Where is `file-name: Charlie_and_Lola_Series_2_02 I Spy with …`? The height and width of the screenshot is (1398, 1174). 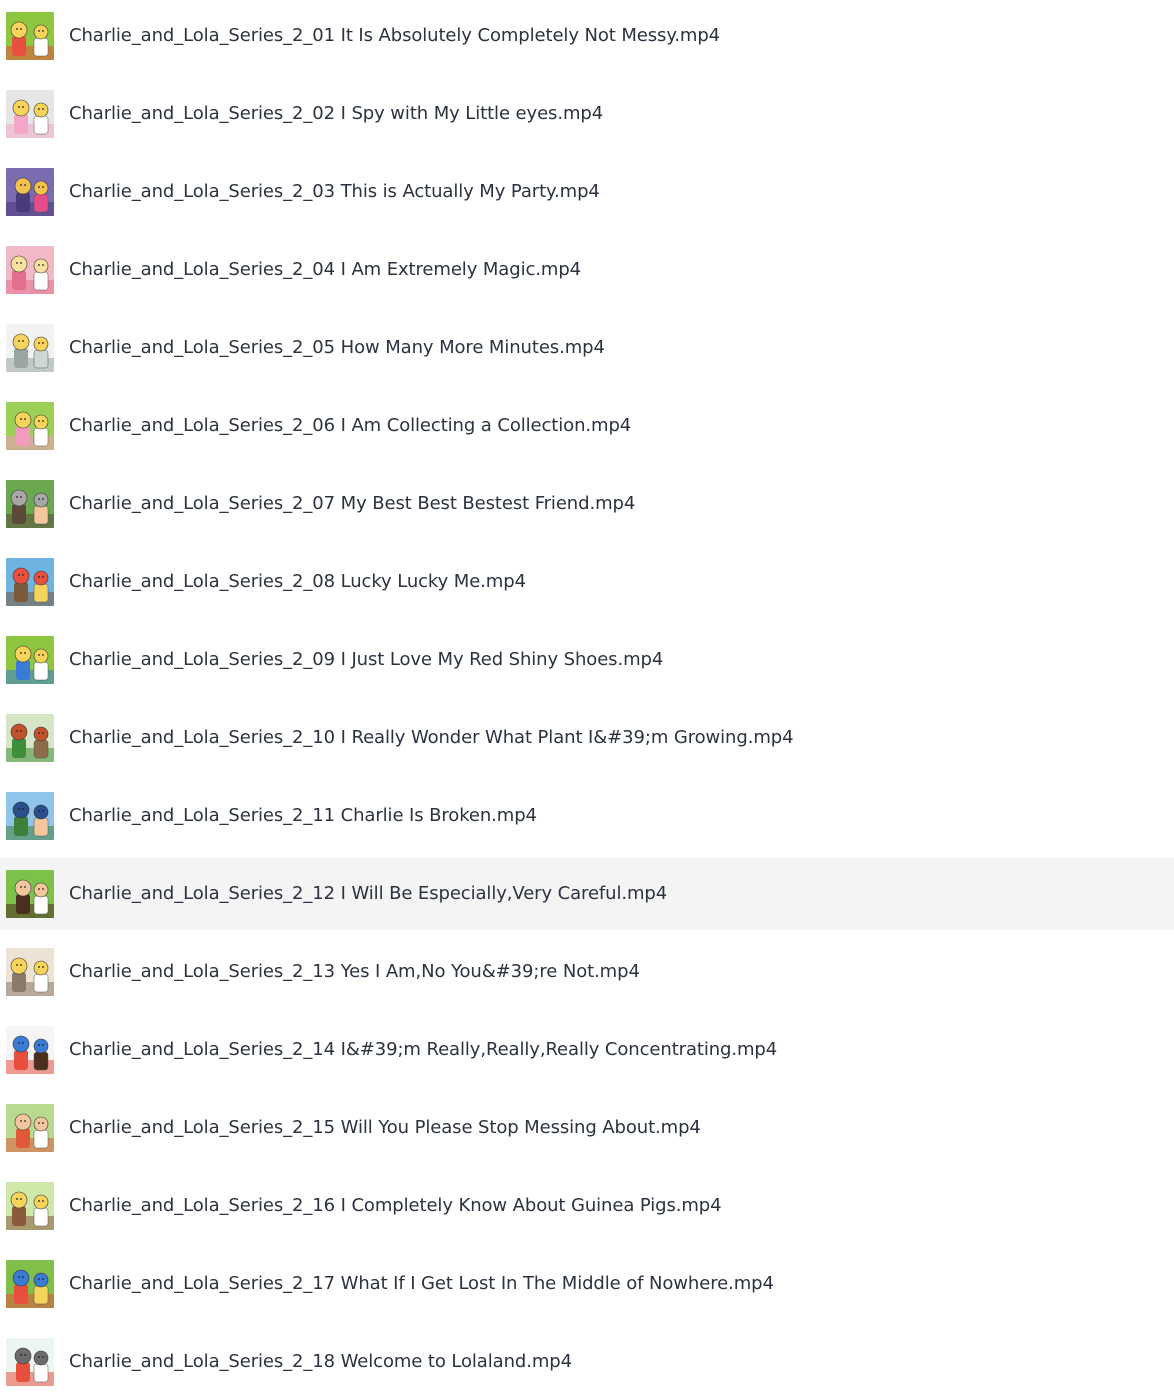
file-name: Charlie_and_Lola_Series_2_02 I Spy with … is located at coordinates (336, 114).